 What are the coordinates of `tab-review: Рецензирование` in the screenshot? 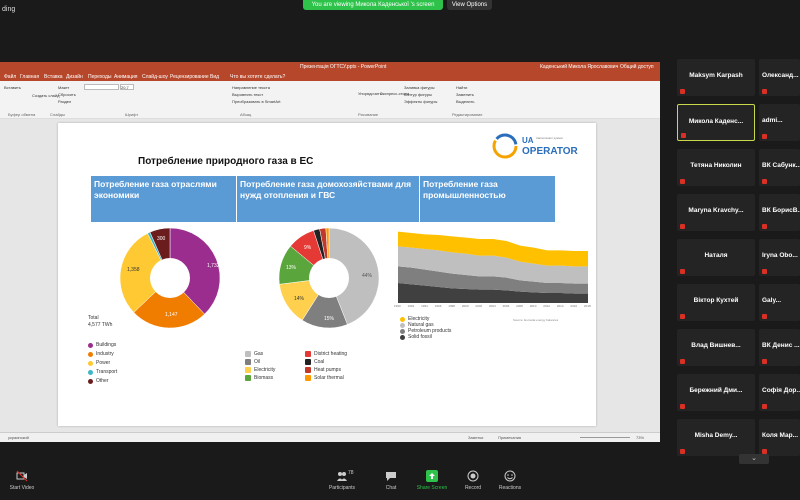 It's located at (189, 77).